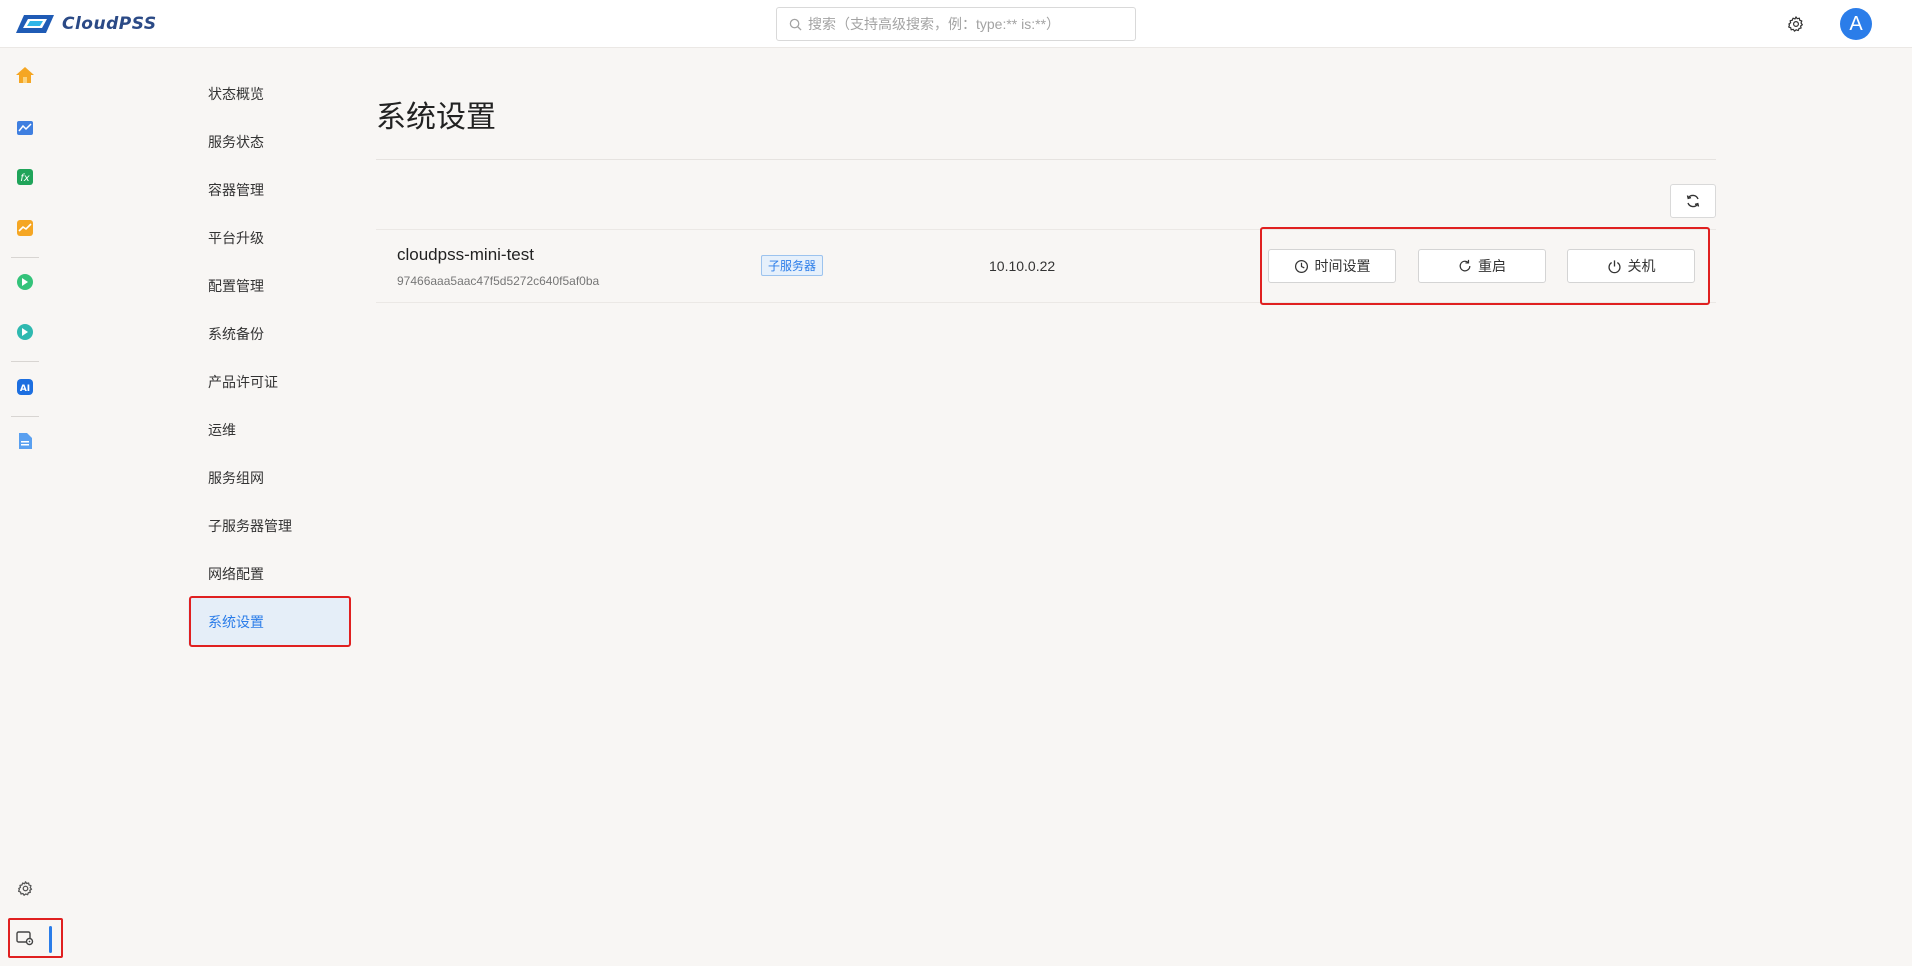 The image size is (1912, 966). I want to click on subnav-item-operations: 运维, so click(269, 430).